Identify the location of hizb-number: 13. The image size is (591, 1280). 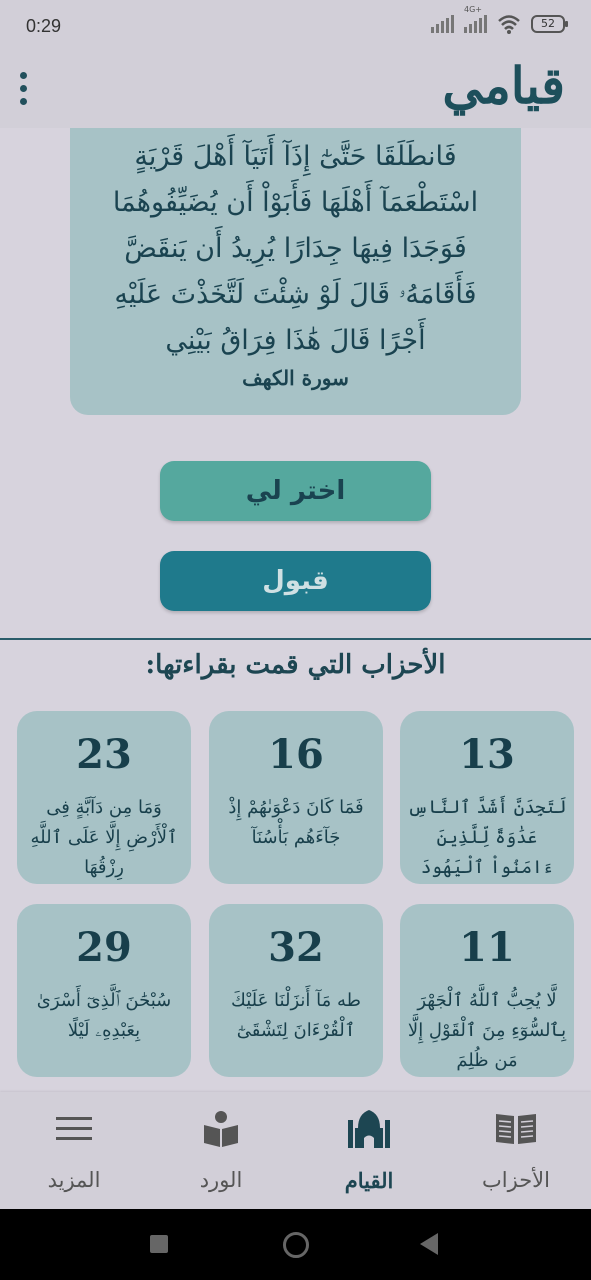
(487, 754).